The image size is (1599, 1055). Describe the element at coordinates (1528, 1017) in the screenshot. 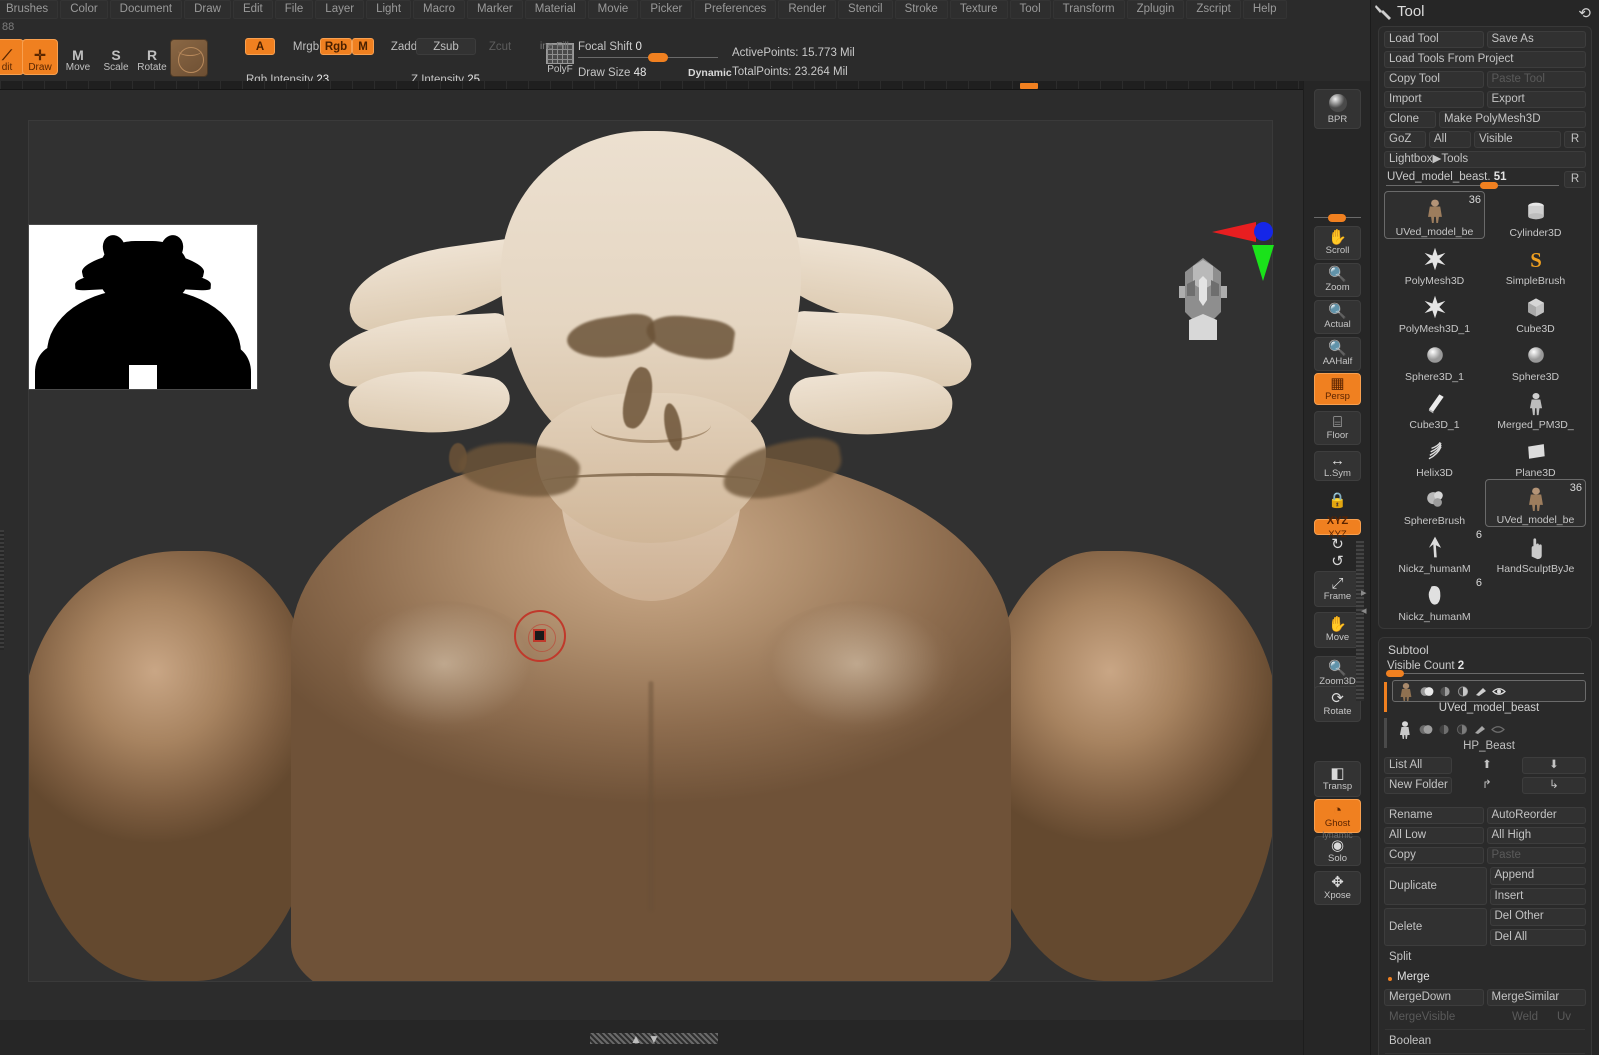

I see `weld-button: Weld` at that location.